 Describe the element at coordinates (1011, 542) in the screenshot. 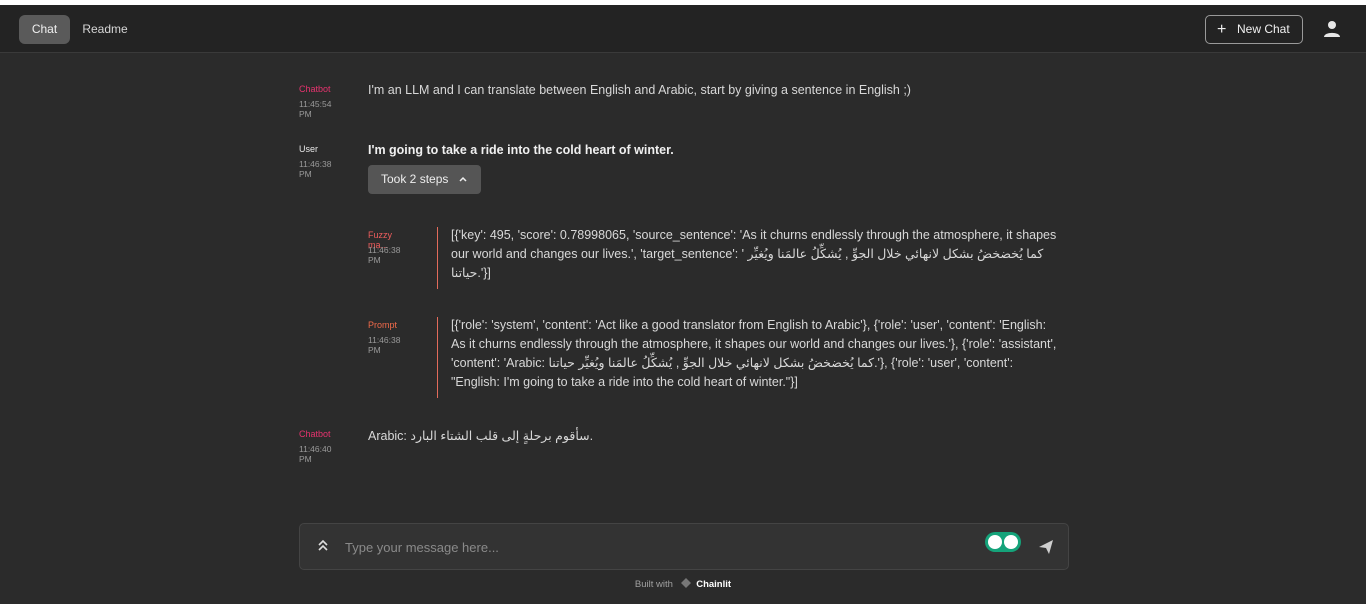

I see `grammarly-icon` at that location.